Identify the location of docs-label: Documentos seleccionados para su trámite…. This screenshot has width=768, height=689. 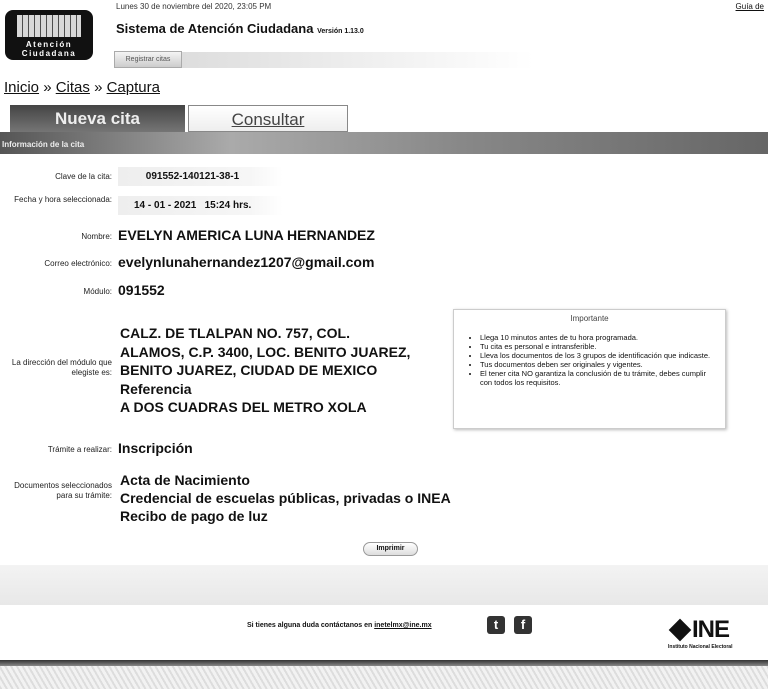
(63, 490).